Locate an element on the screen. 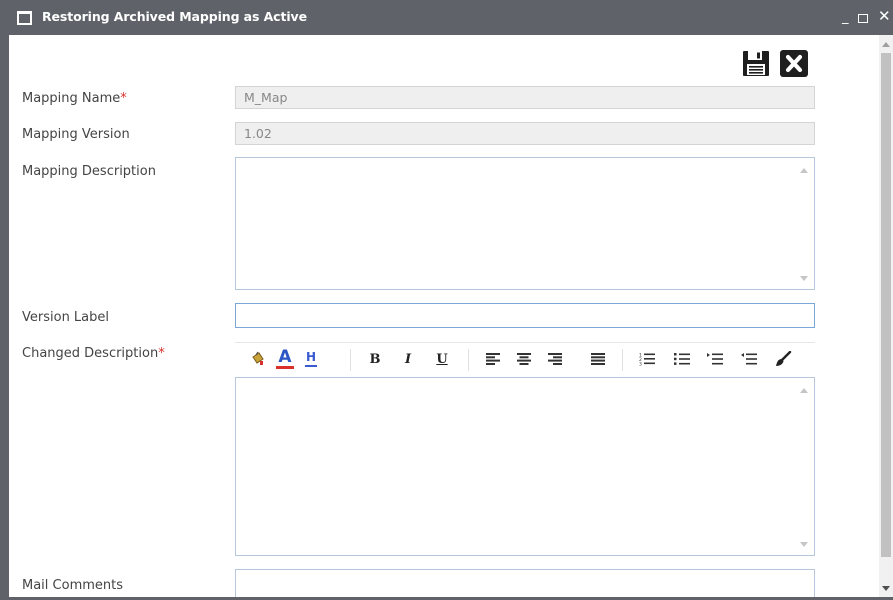  align-right-glyph is located at coordinates (555, 359).